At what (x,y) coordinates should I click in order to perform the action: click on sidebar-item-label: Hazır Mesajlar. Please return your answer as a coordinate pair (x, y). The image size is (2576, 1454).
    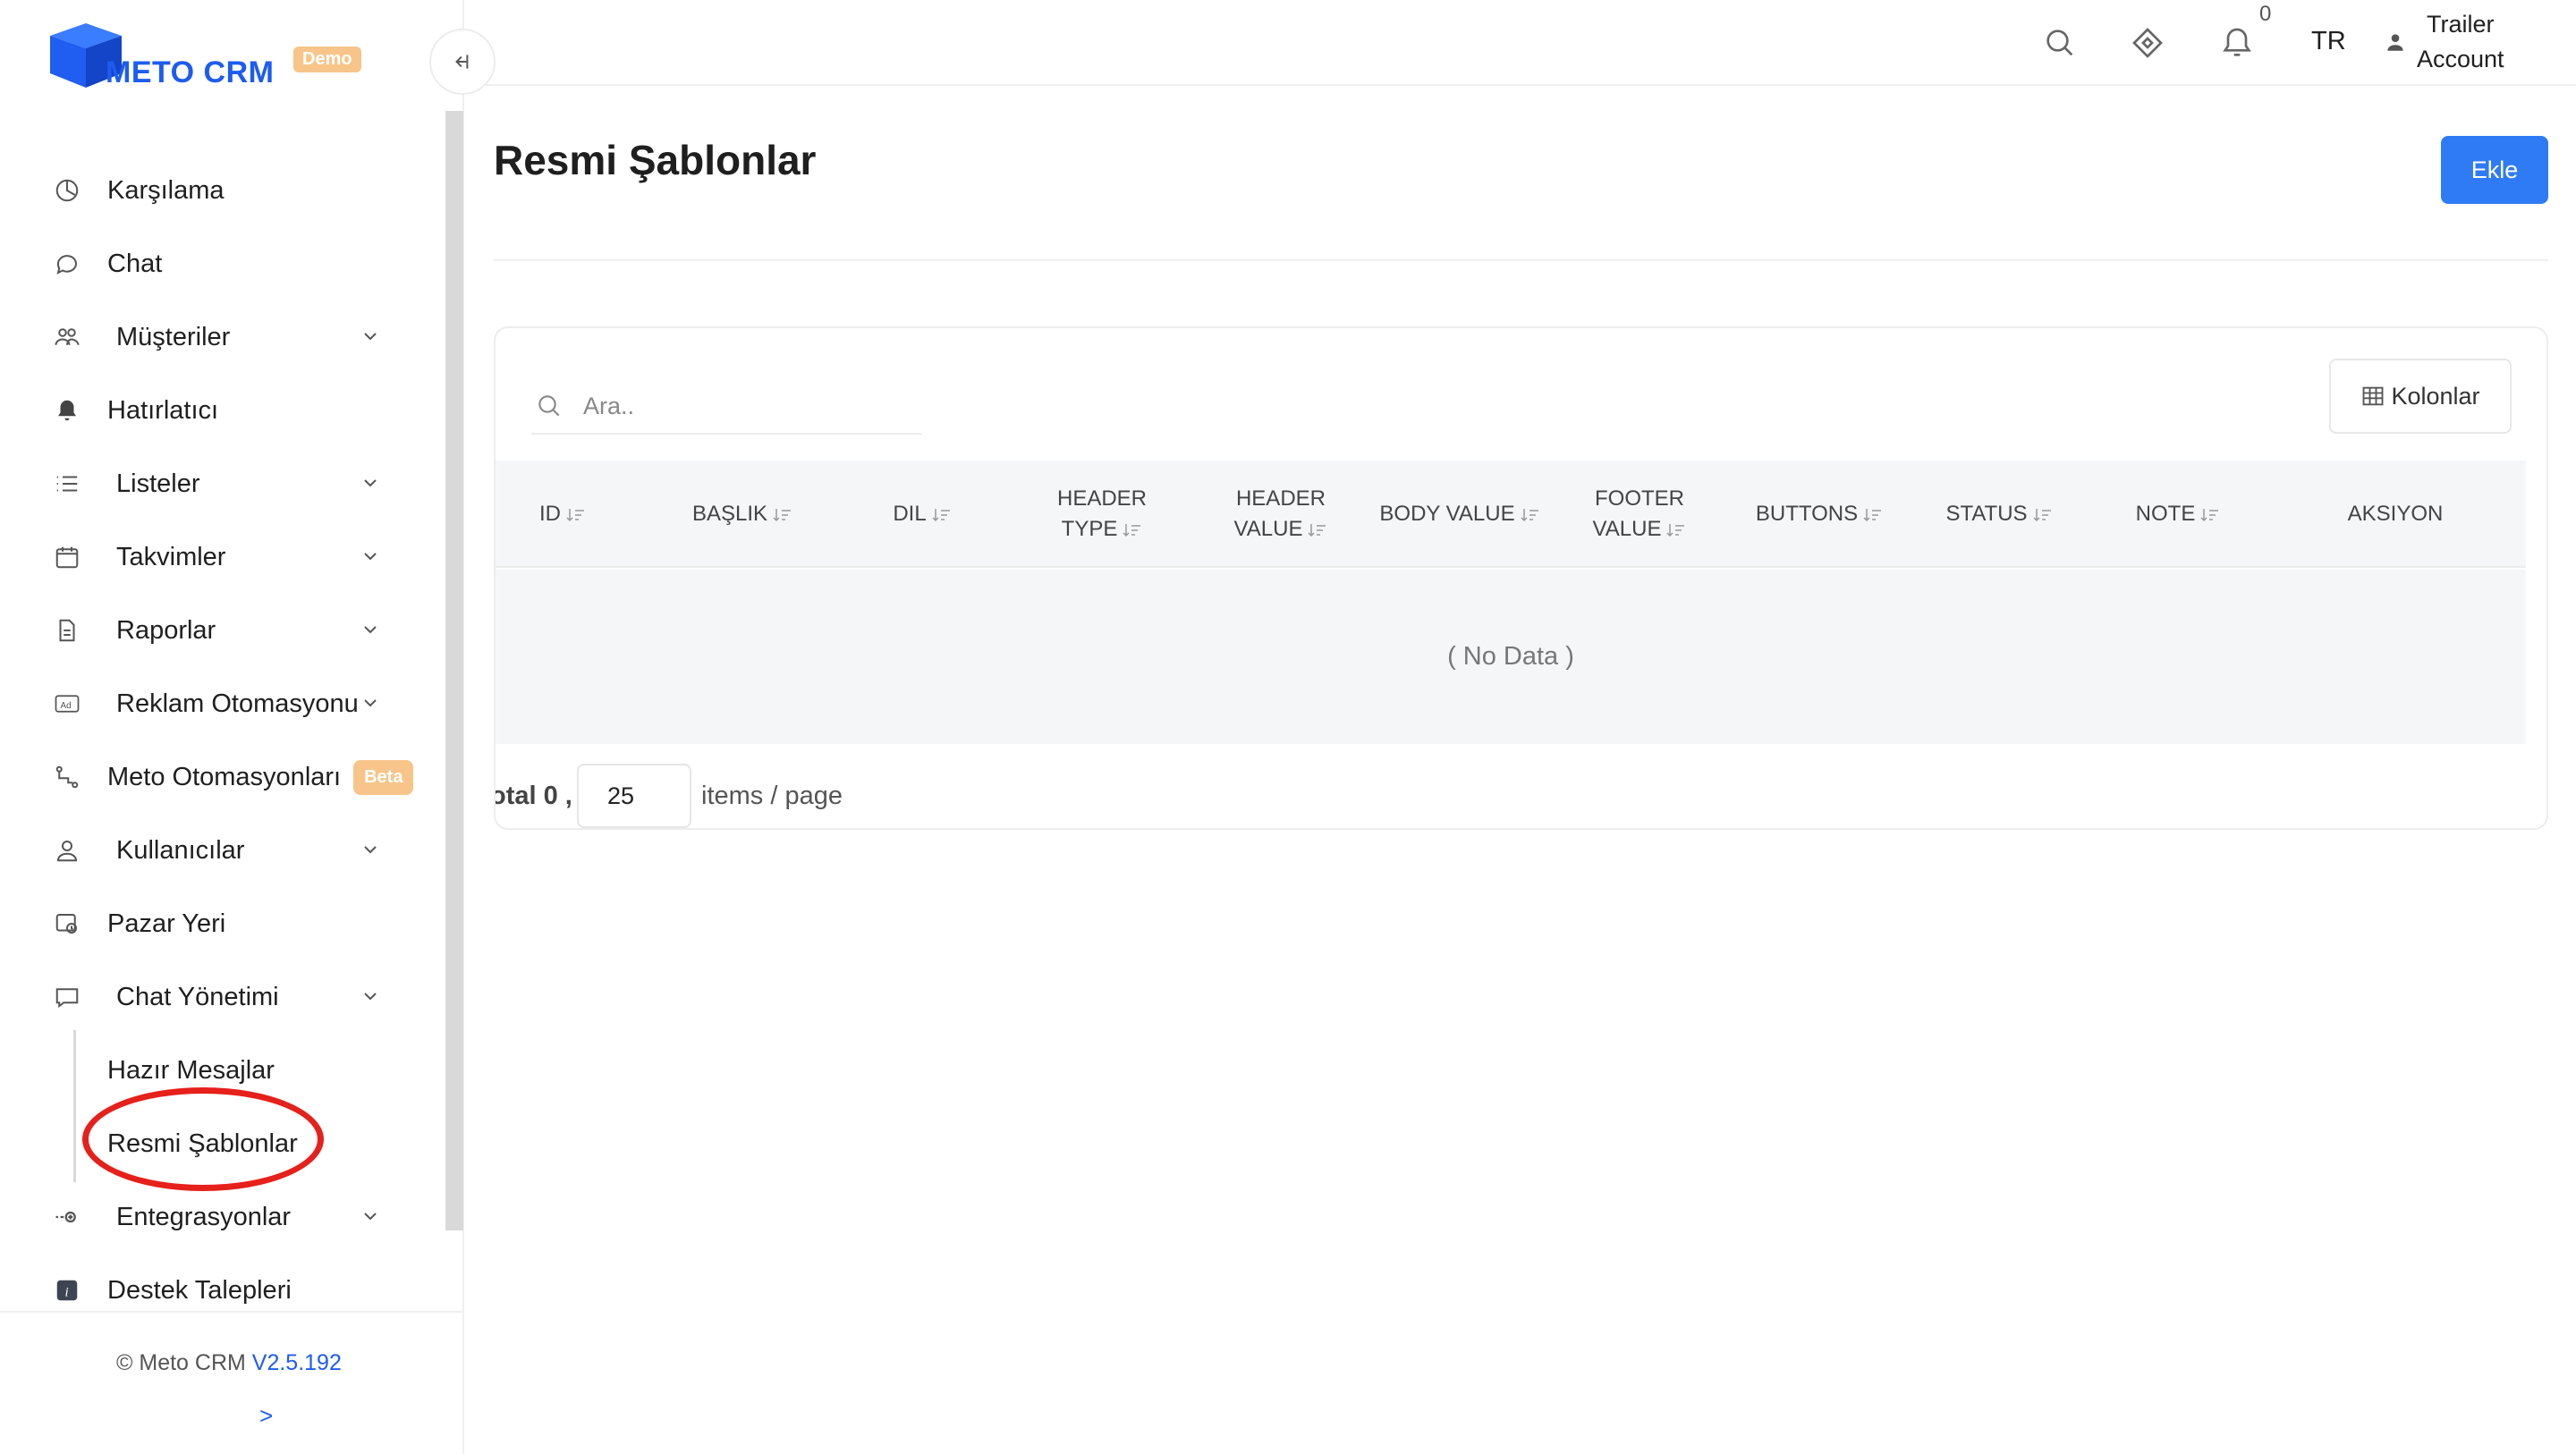
    Looking at the image, I should click on (191, 1070).